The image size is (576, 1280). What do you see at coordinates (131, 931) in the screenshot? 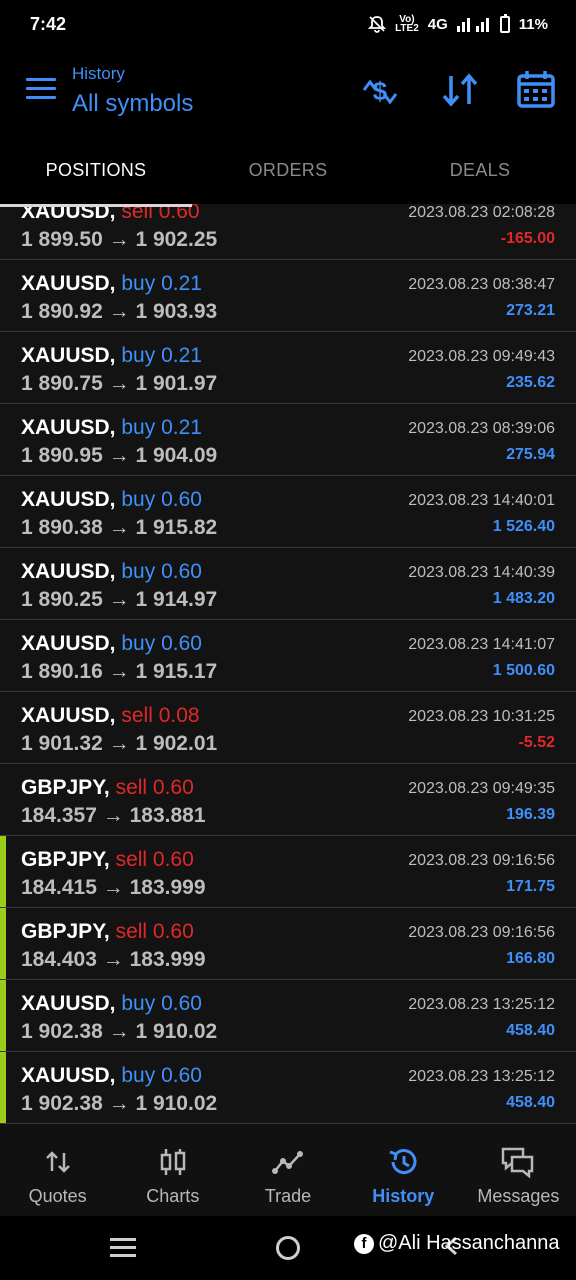
I see `position-side: sell` at bounding box center [131, 931].